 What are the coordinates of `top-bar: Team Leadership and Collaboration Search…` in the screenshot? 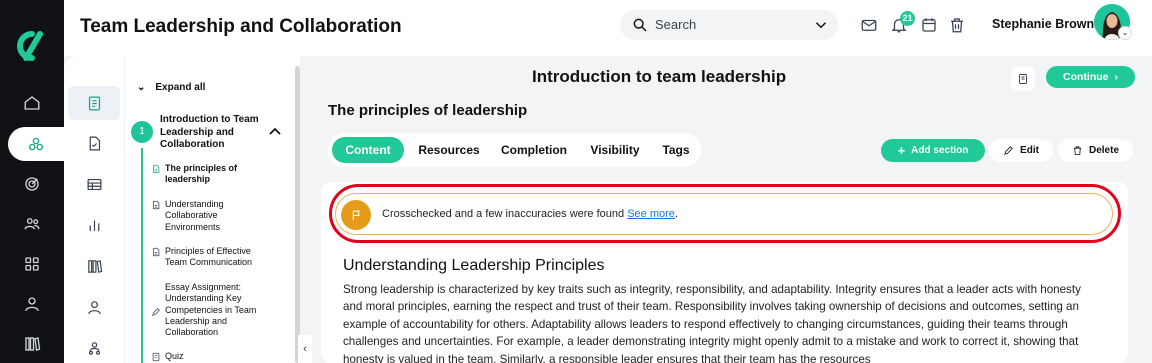 It's located at (608, 28).